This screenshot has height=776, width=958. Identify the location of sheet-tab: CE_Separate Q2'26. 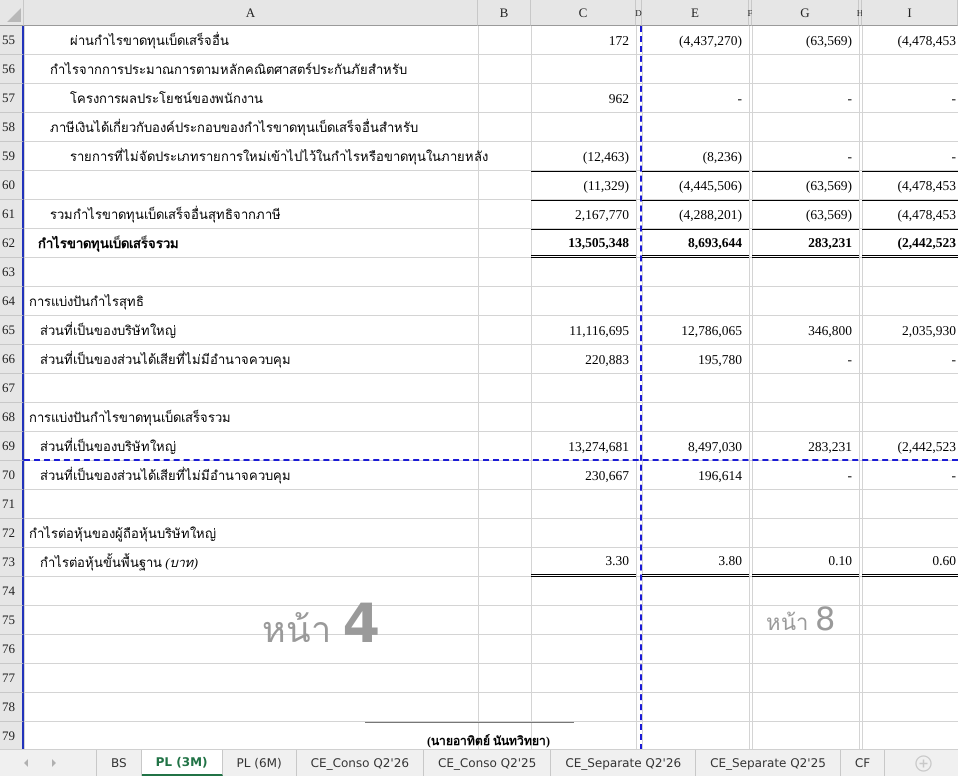
(623, 763).